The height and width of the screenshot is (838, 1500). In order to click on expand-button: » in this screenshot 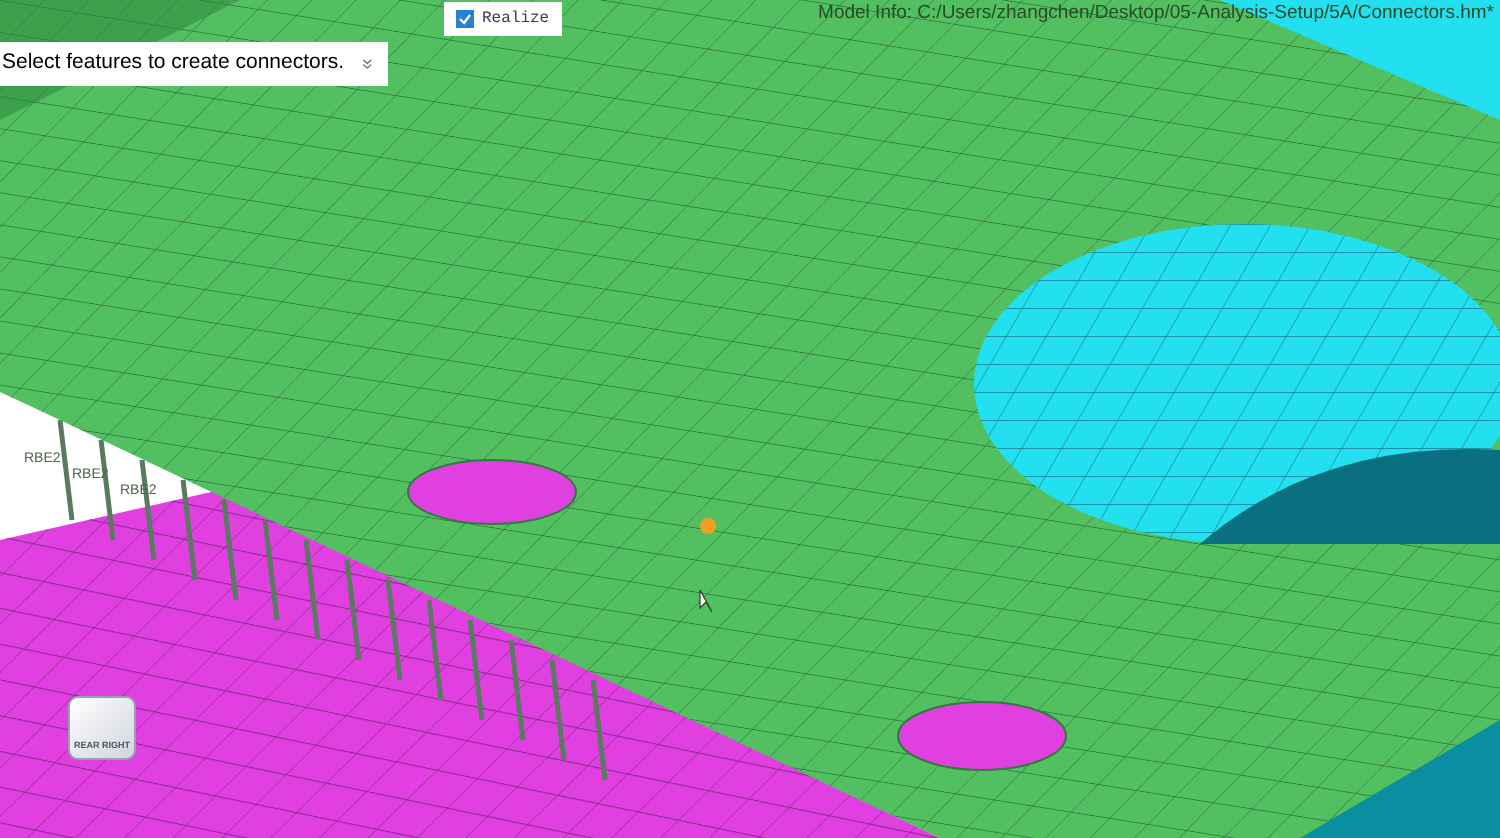, I will do `click(365, 64)`.